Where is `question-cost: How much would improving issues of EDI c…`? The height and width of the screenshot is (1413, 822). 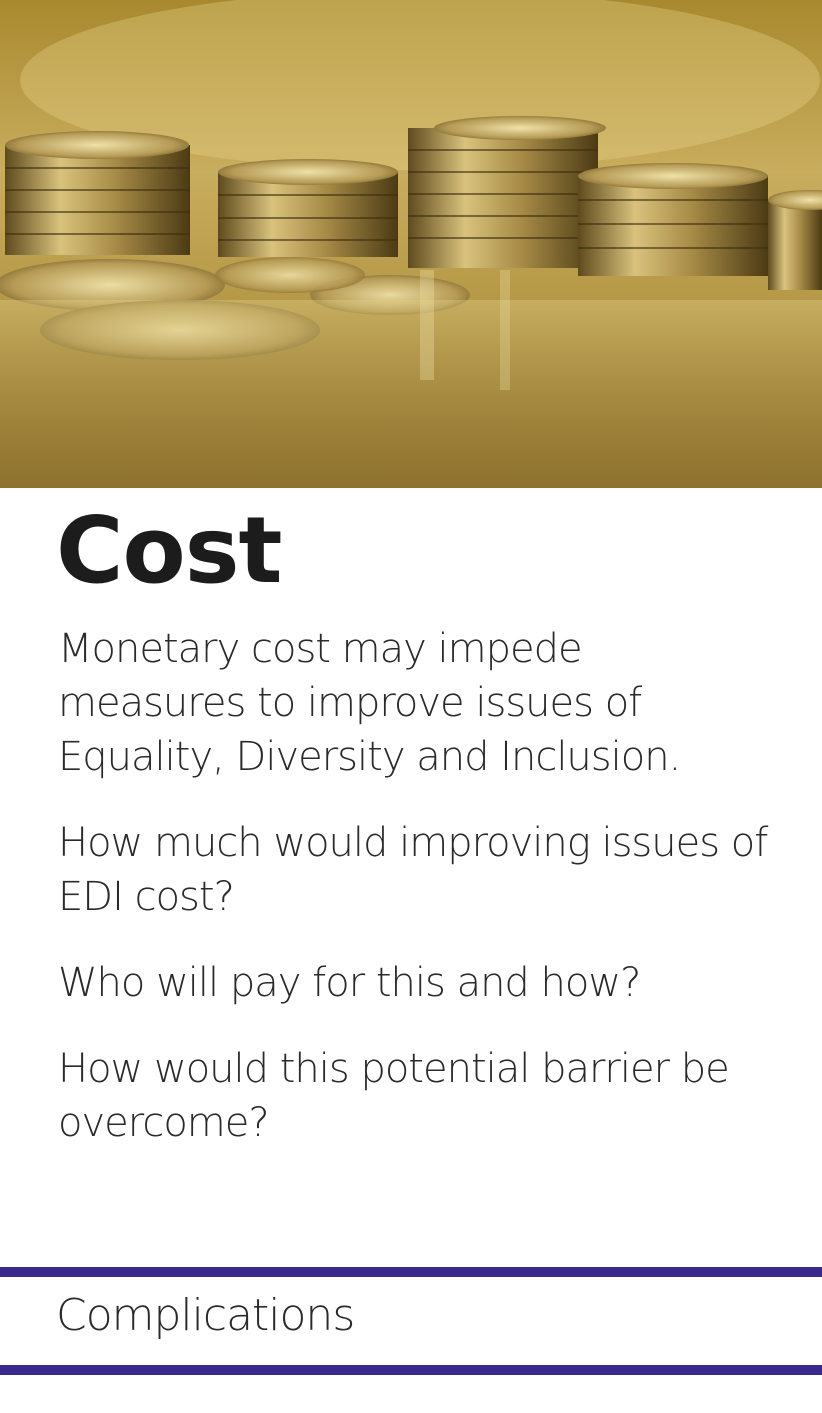 question-cost: How much would improving issues of EDI c… is located at coordinates (413, 870).